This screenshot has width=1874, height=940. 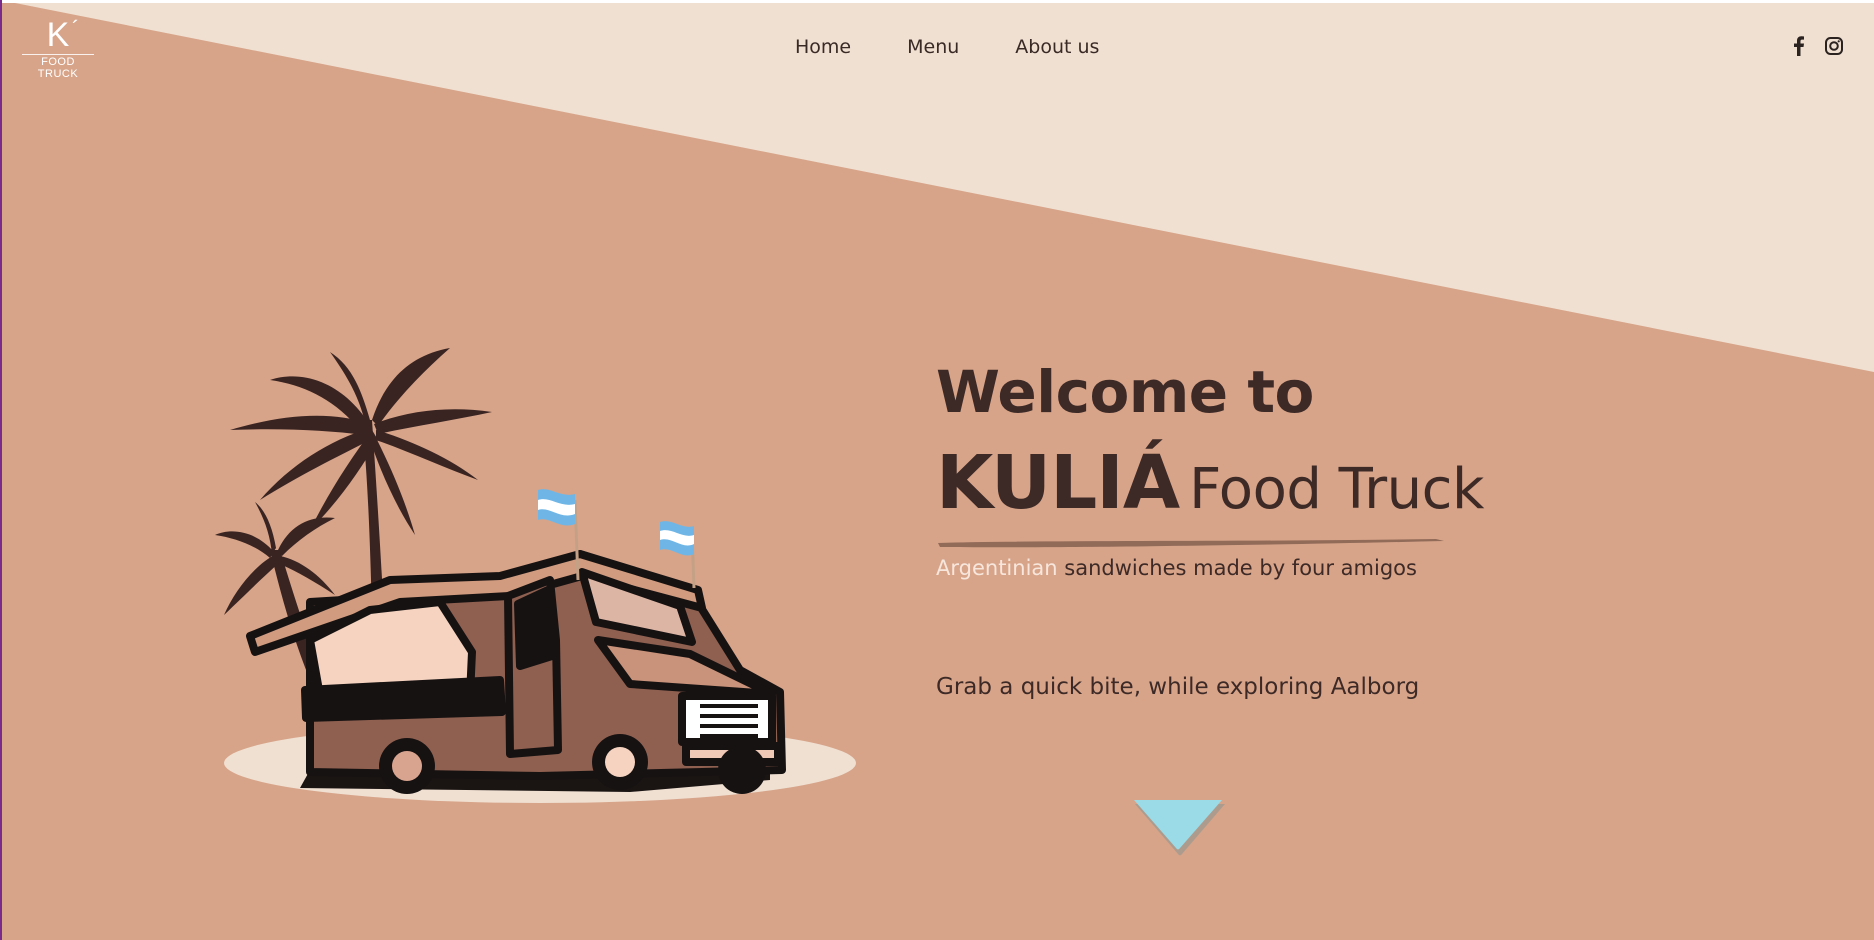 I want to click on welcome-heading: Welcome to, so click(x=1125, y=392).